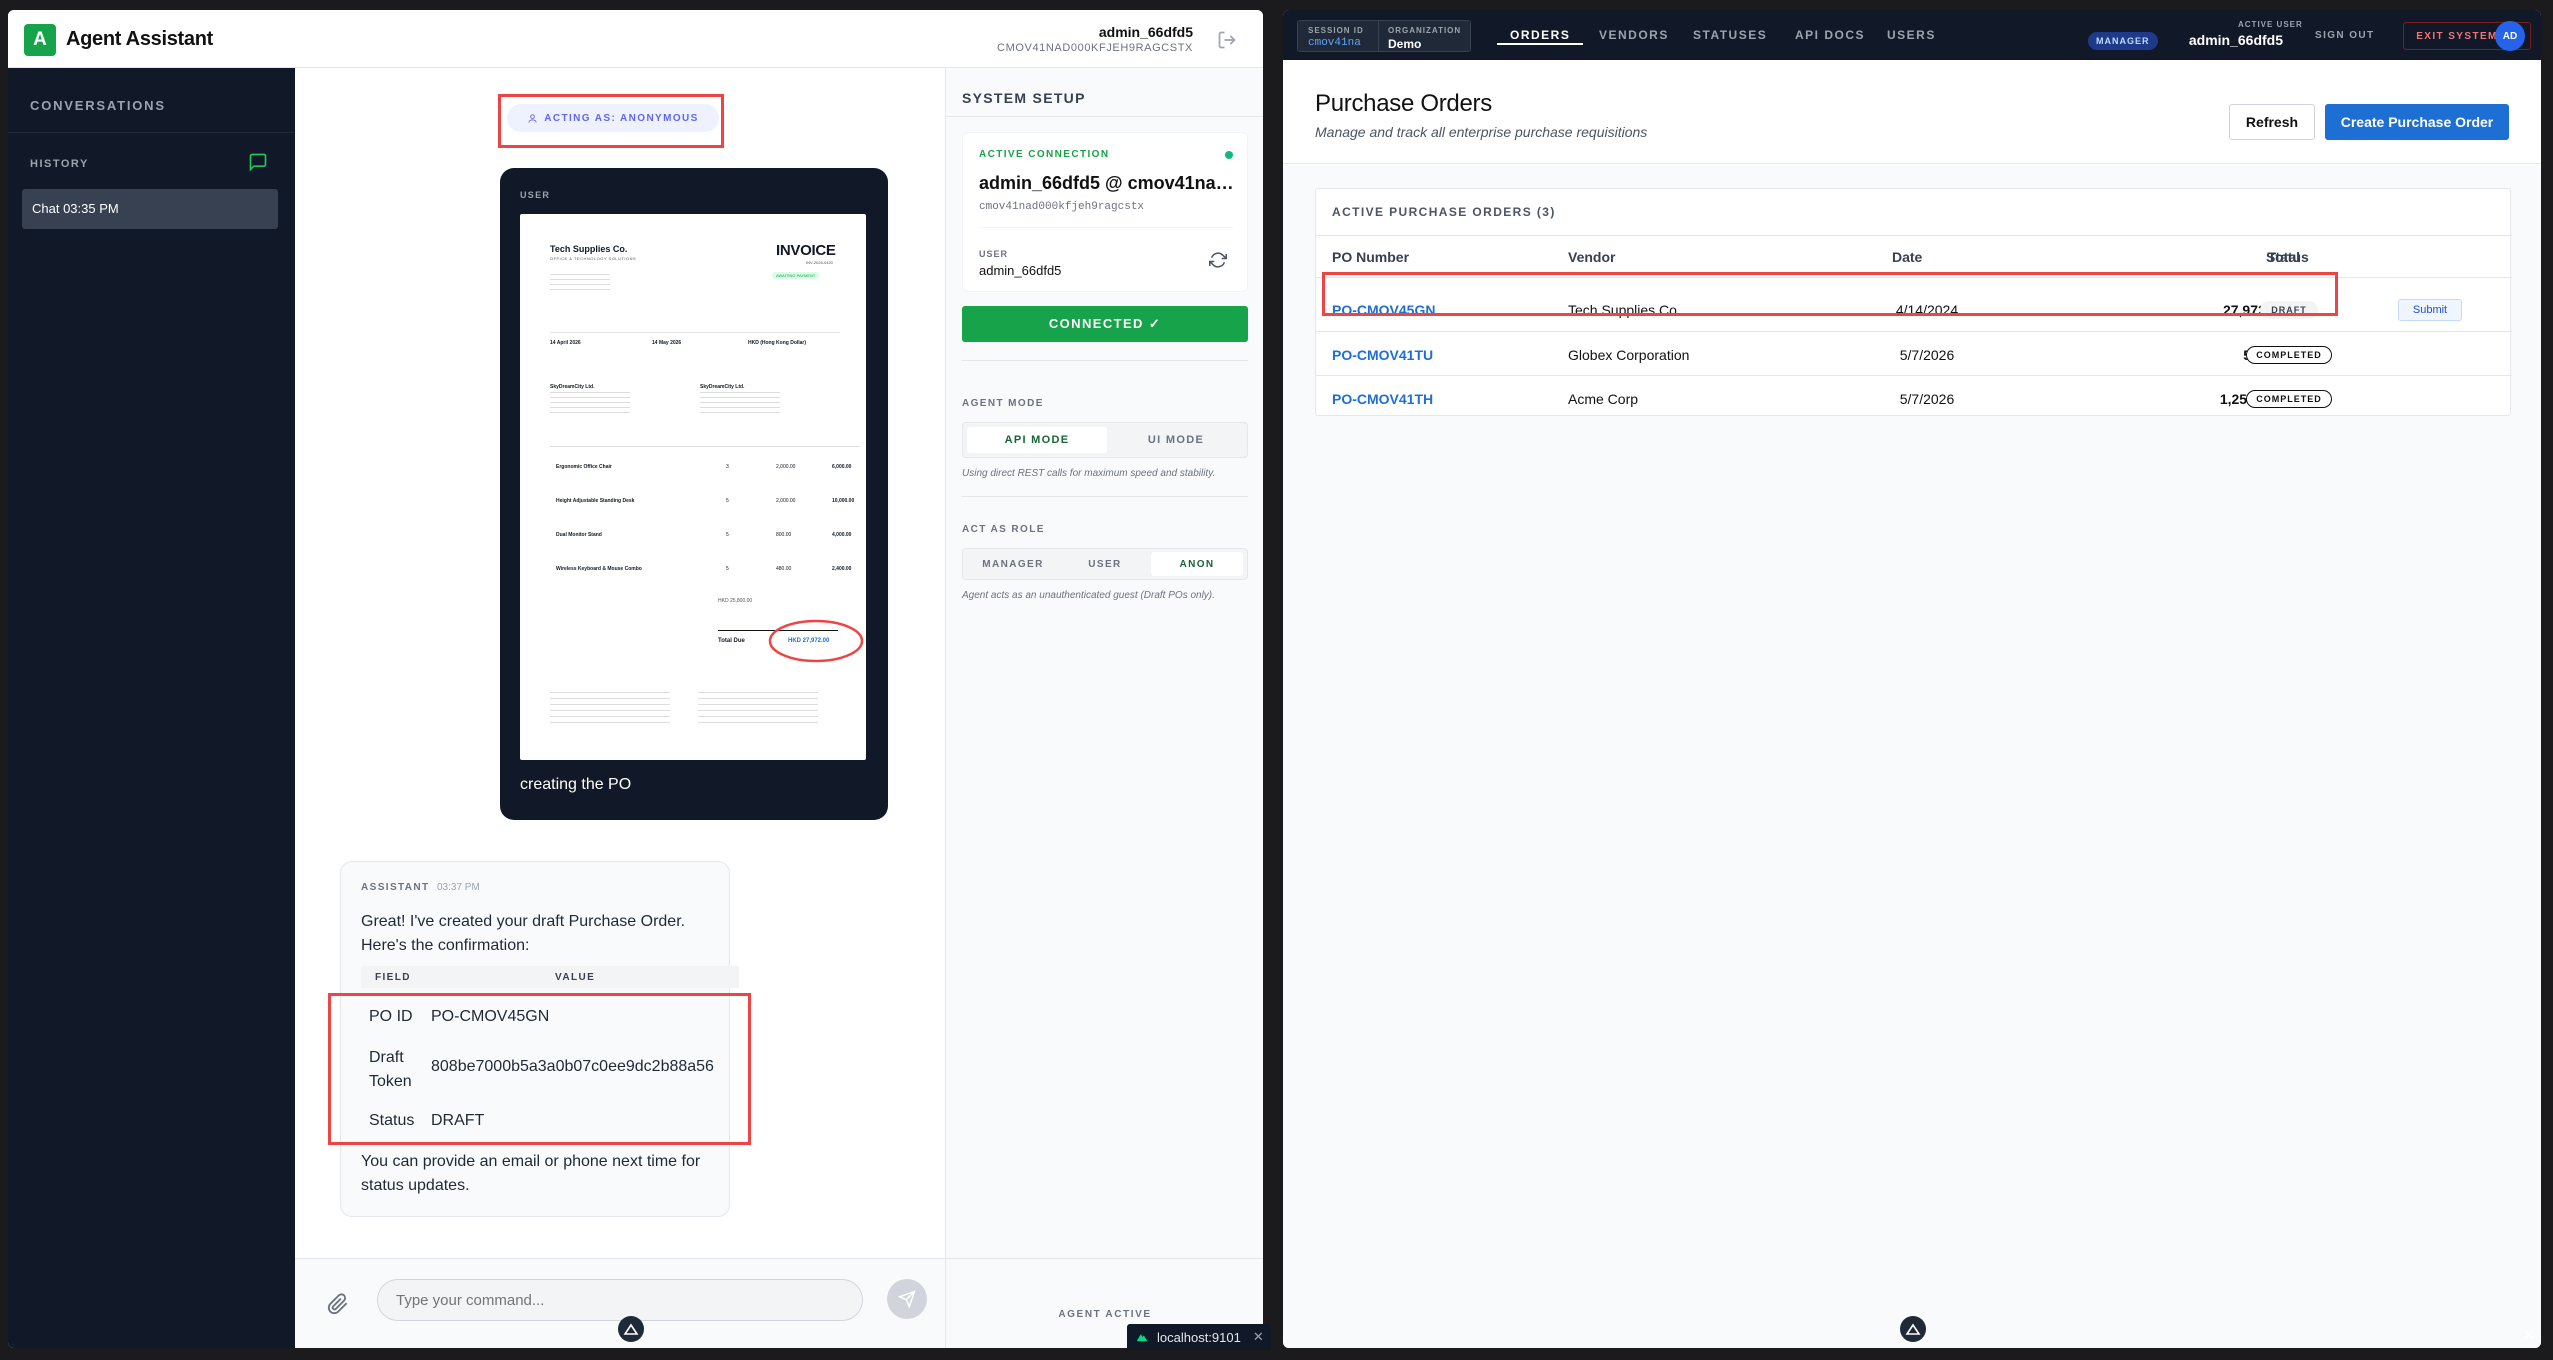 The image size is (2553, 1360). Describe the element at coordinates (1218, 260) in the screenshot. I see `refresh-icon` at that location.